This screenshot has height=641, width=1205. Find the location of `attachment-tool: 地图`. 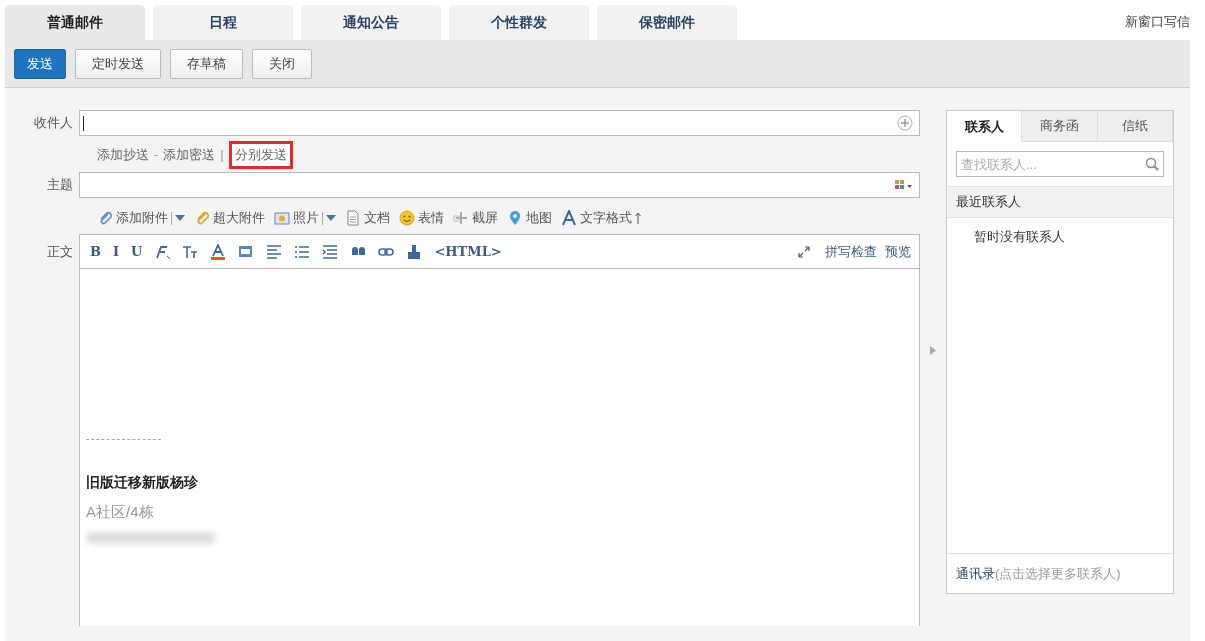

attachment-tool: 地图 is located at coordinates (529, 218).